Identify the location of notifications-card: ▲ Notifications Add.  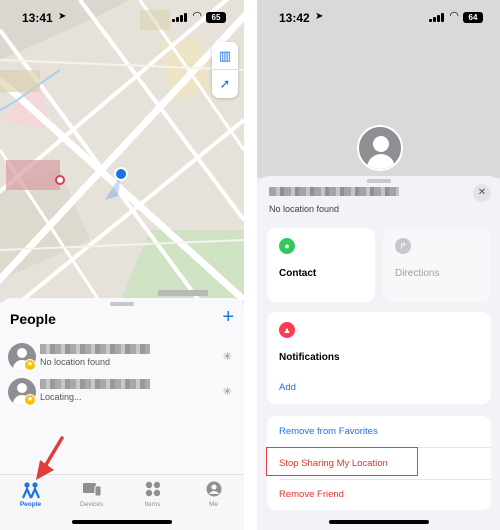
(379, 358).